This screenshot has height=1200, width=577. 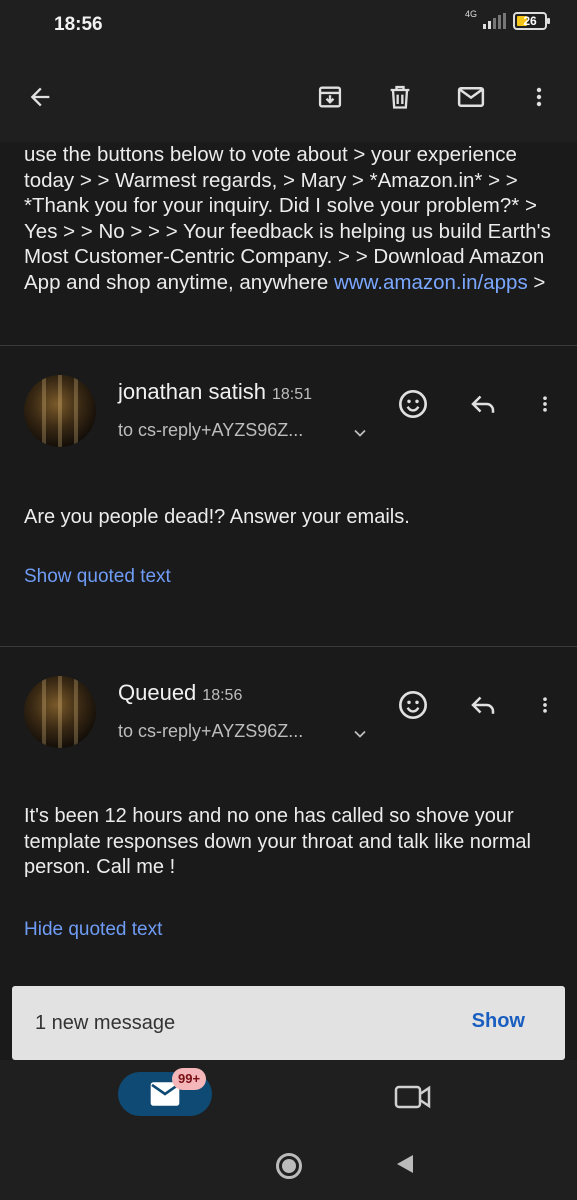 I want to click on network-type-label: 4G, so click(x=470, y=14).